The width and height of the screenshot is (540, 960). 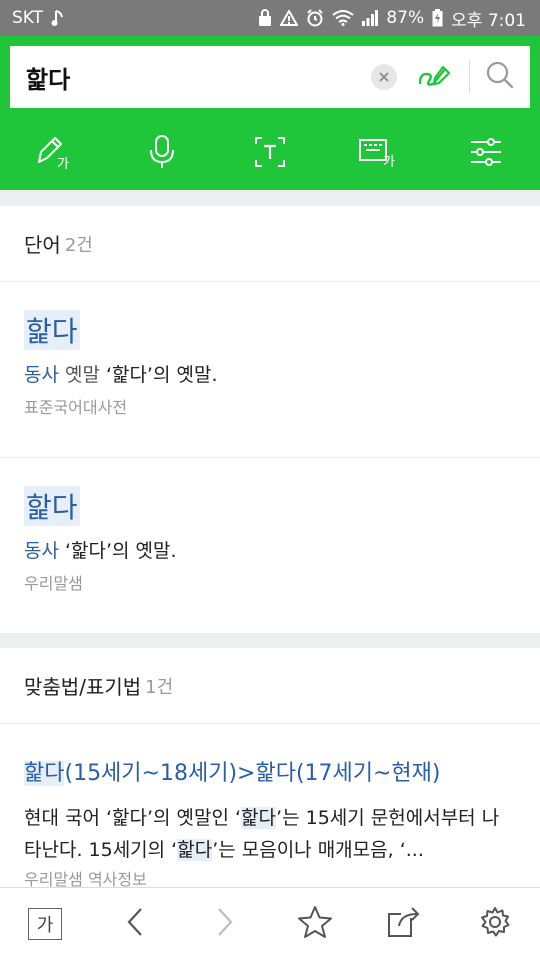 I want to click on back-button, so click(x=135, y=924).